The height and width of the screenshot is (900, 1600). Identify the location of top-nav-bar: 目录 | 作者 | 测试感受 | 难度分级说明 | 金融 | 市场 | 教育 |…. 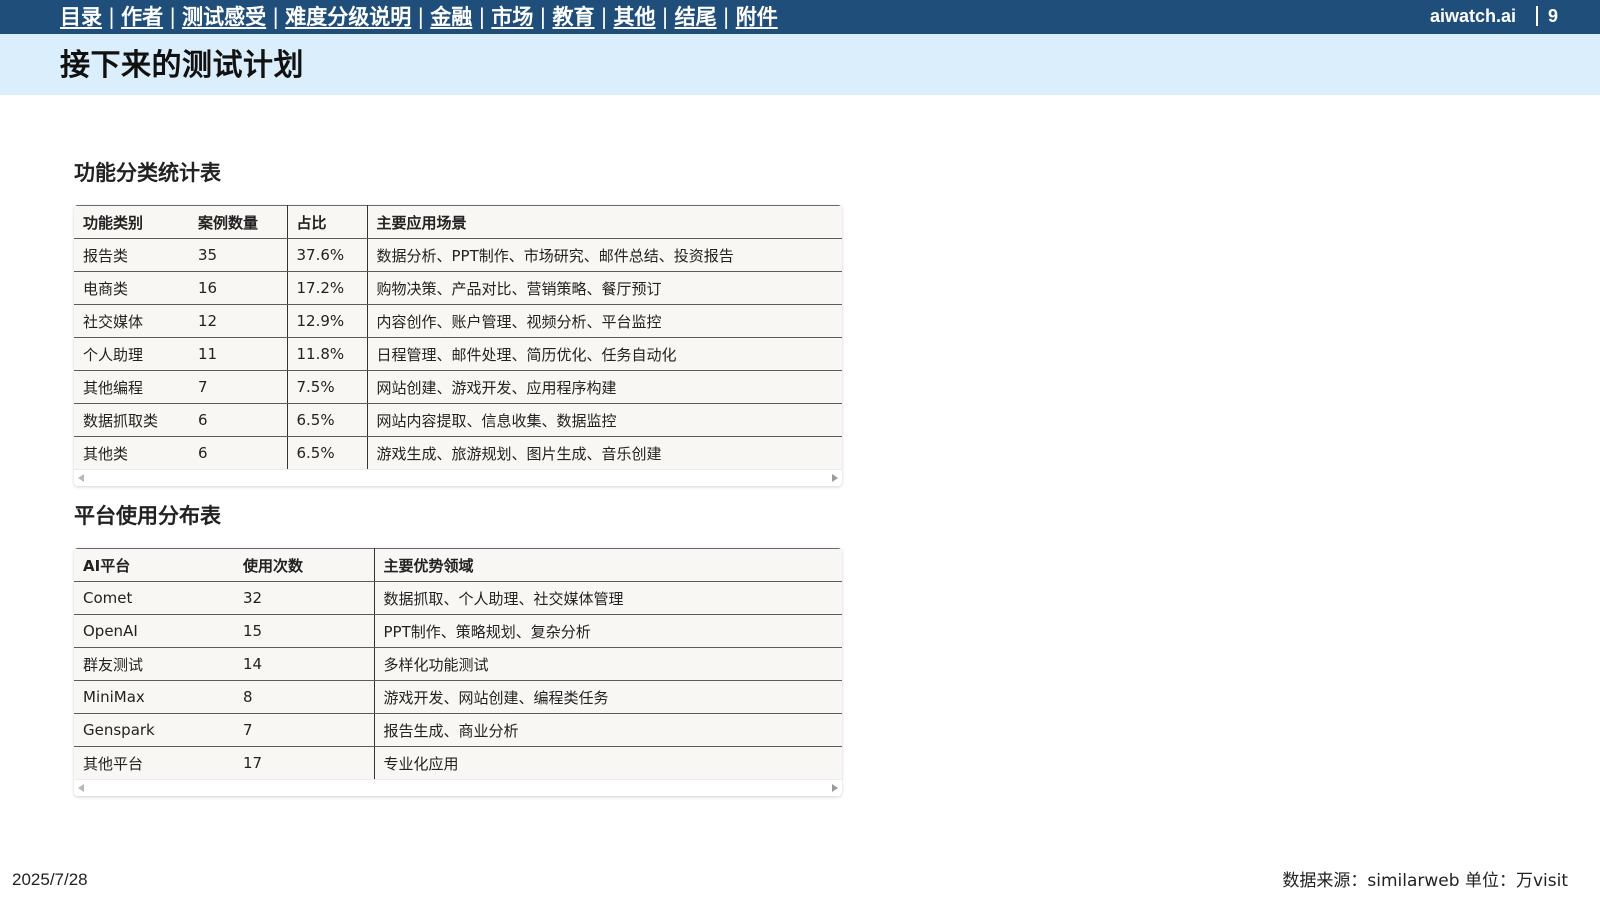
(800, 17).